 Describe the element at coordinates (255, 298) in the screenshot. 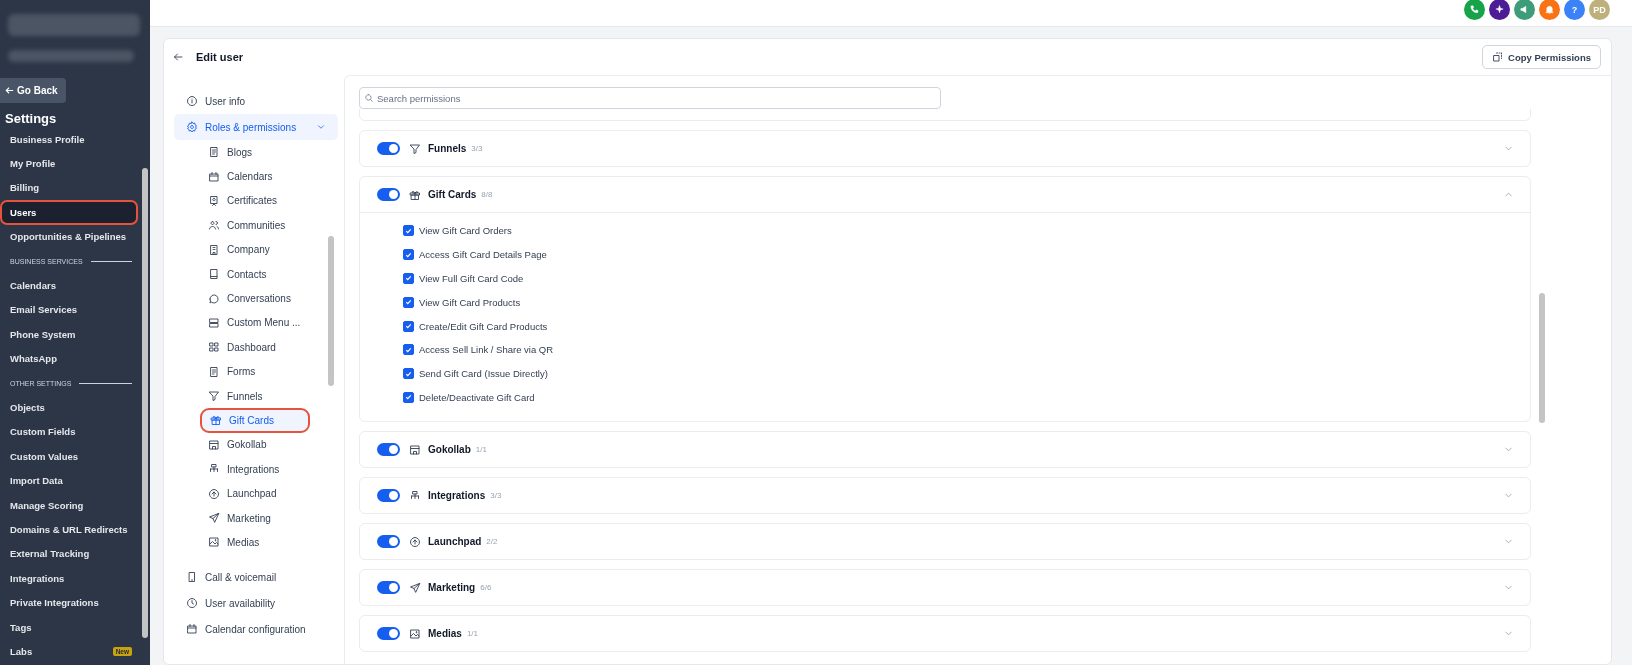

I see `permission-nav-item: Conversations` at that location.